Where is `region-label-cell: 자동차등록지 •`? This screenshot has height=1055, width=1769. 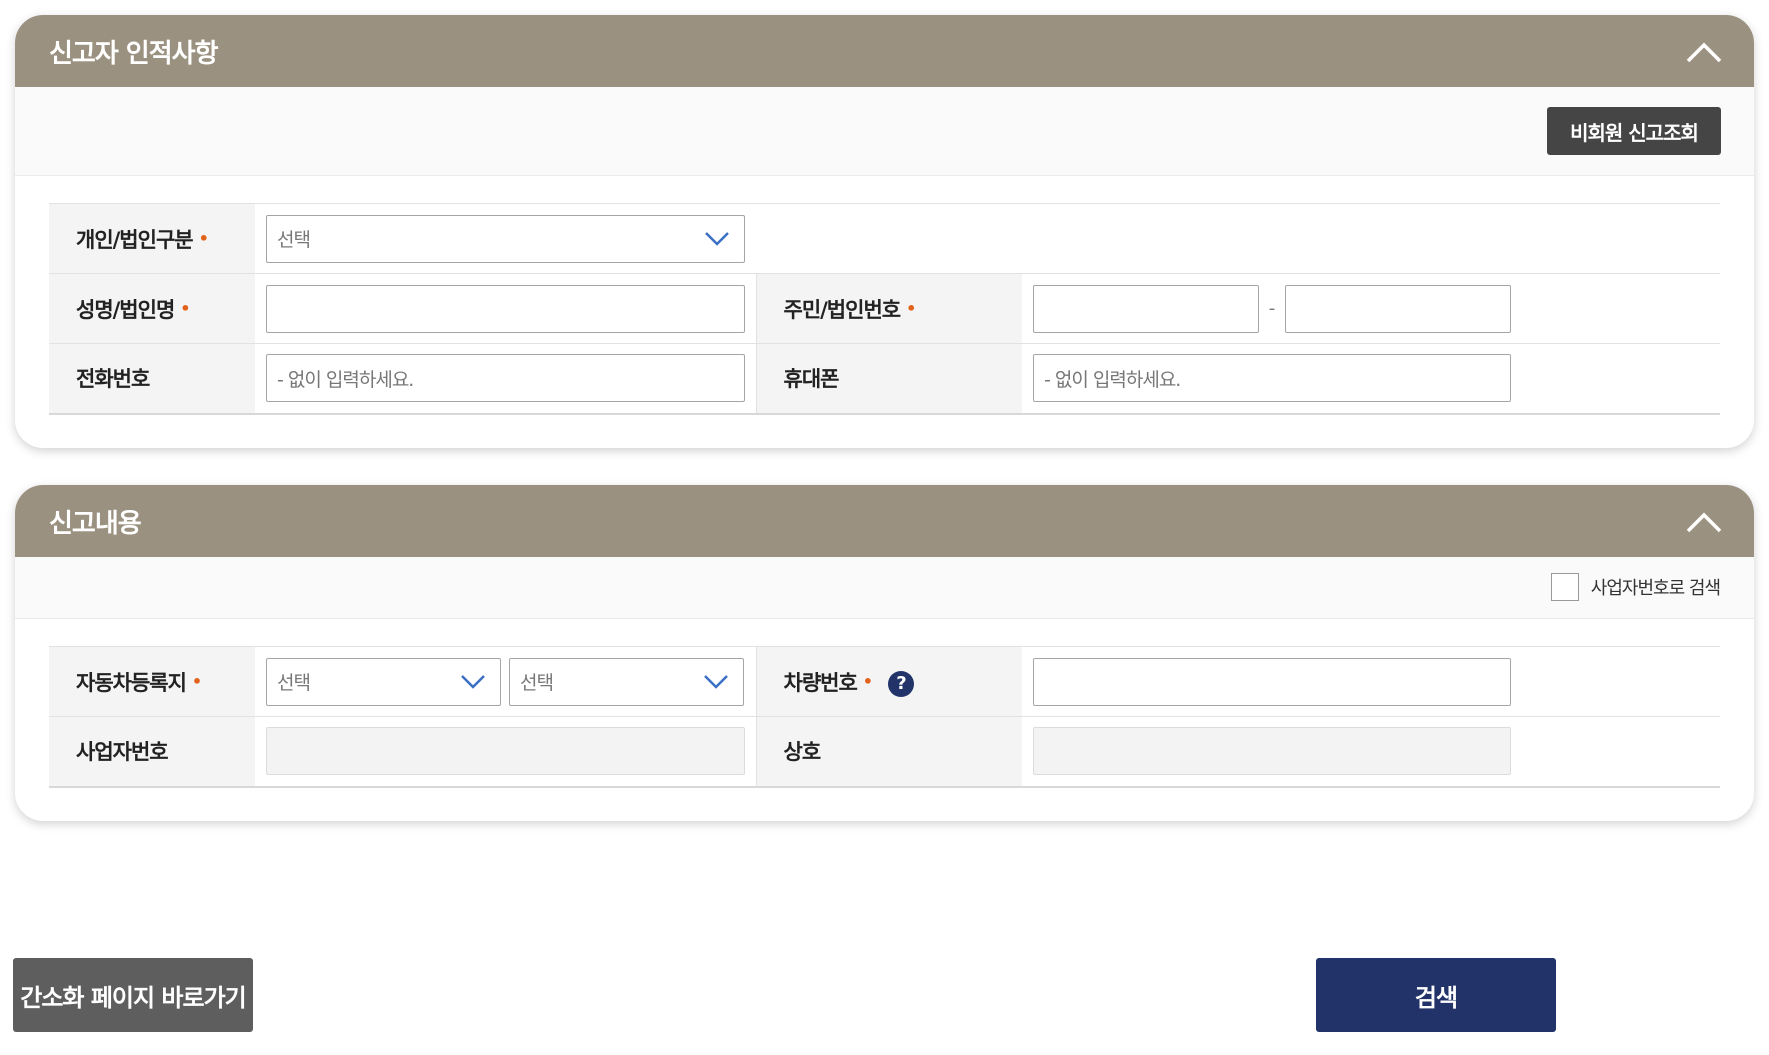
region-label-cell: 자동차등록지 • is located at coordinates (152, 681).